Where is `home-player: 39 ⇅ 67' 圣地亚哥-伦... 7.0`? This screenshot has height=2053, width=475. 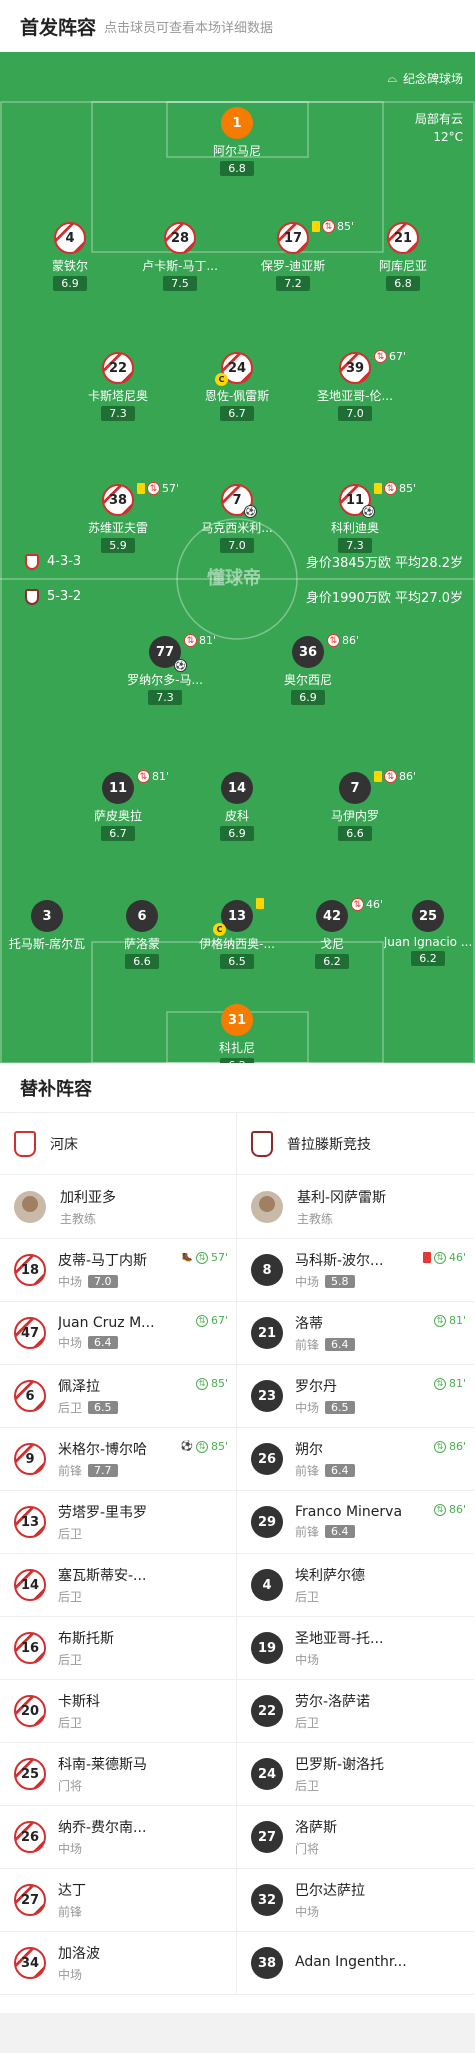
home-player: 39 ⇅ 67' 圣地亚哥-伦... 7.0 is located at coordinates (355, 385).